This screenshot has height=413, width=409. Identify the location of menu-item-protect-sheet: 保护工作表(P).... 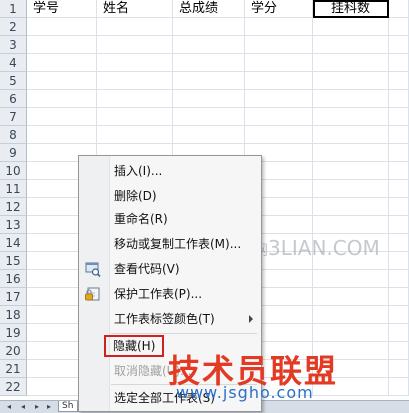
(170, 294).